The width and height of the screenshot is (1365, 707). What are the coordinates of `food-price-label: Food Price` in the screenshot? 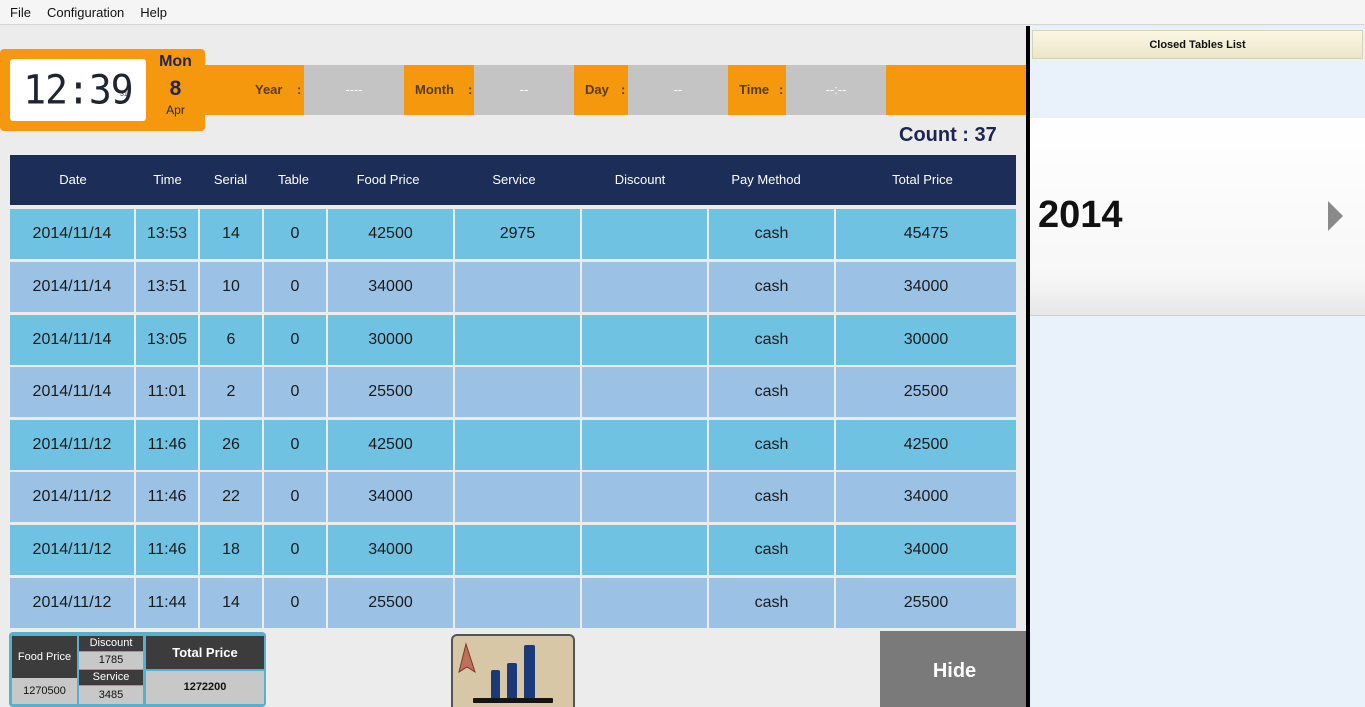 It's located at (44, 657).